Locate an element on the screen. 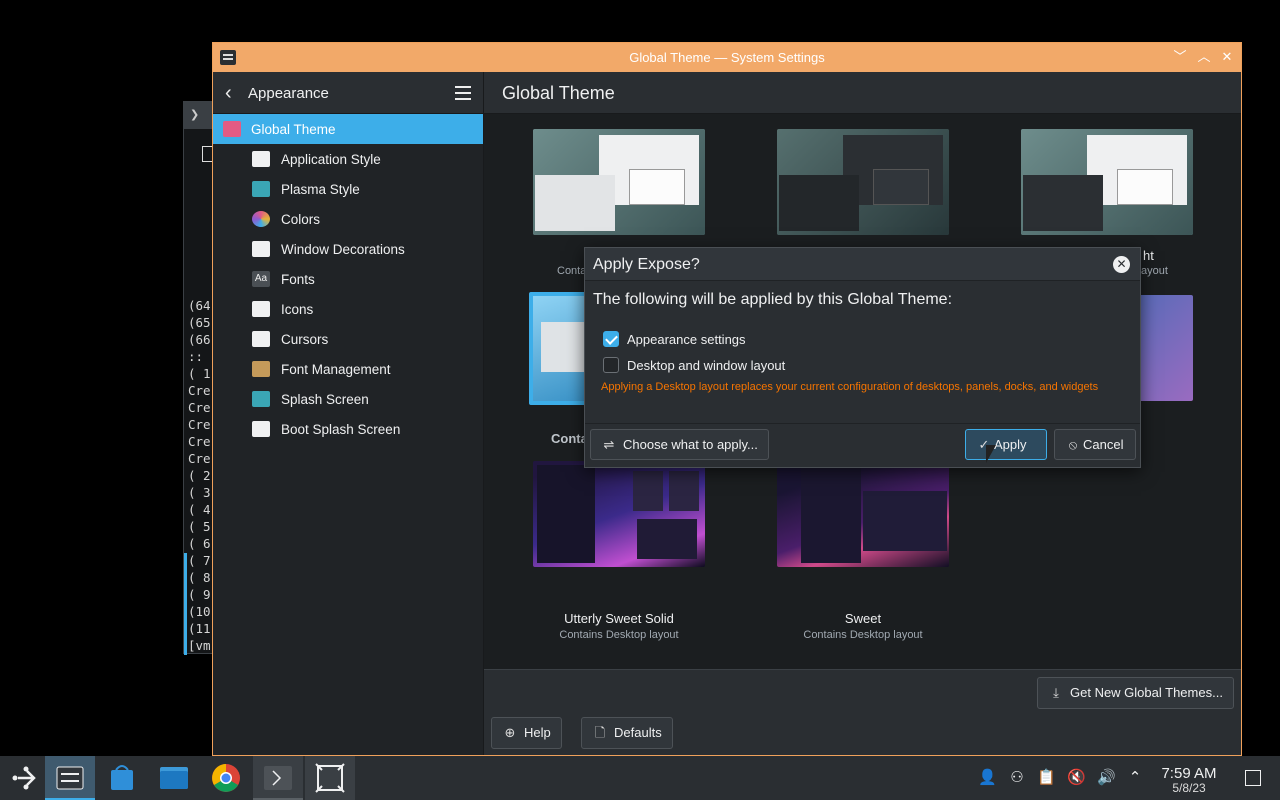  sidebar-item-cursors: Cursors is located at coordinates (348, 339).